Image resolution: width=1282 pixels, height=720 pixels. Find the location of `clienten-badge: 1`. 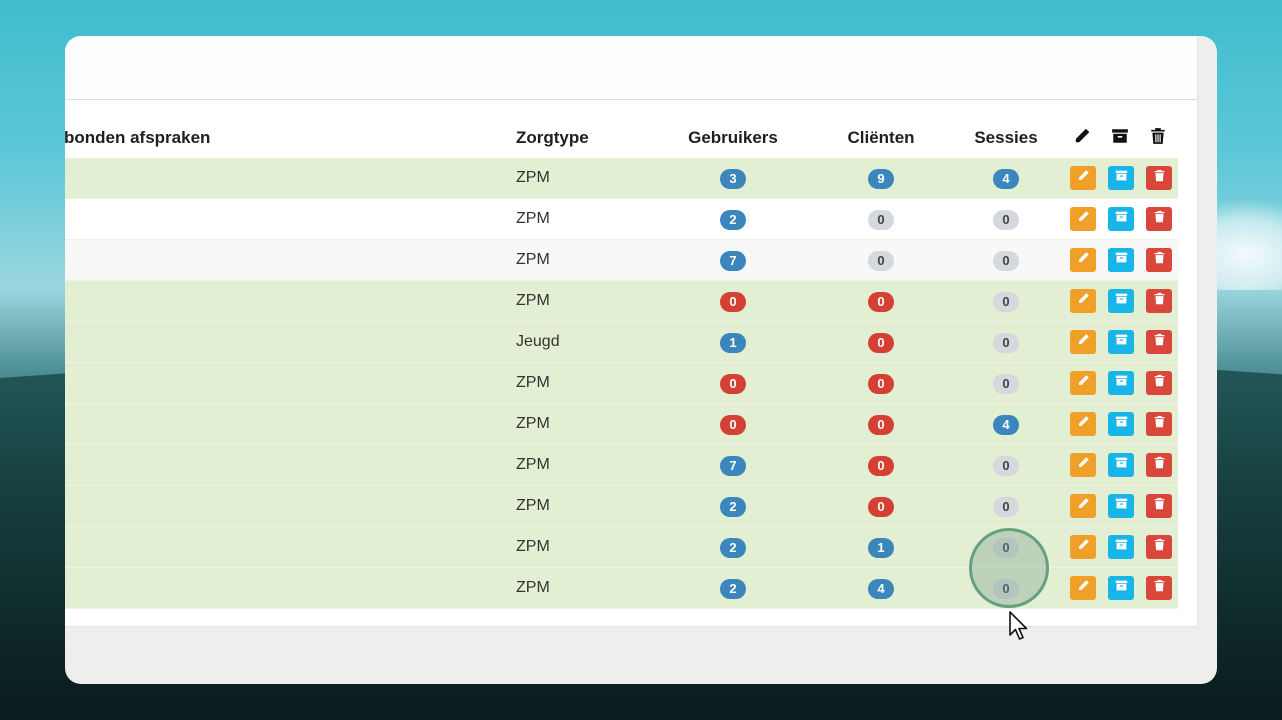

clienten-badge: 1 is located at coordinates (881, 548).